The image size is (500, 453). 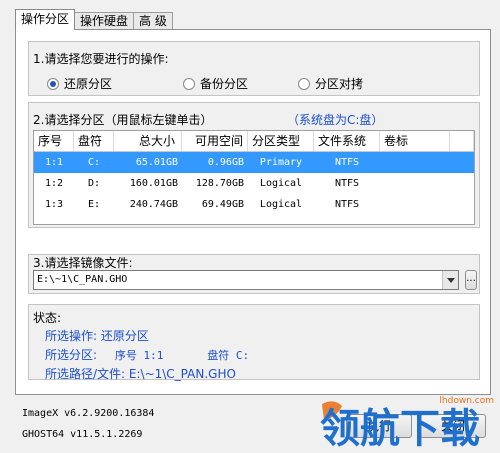 I want to click on cell-total: 65.01GB, so click(x=148, y=162).